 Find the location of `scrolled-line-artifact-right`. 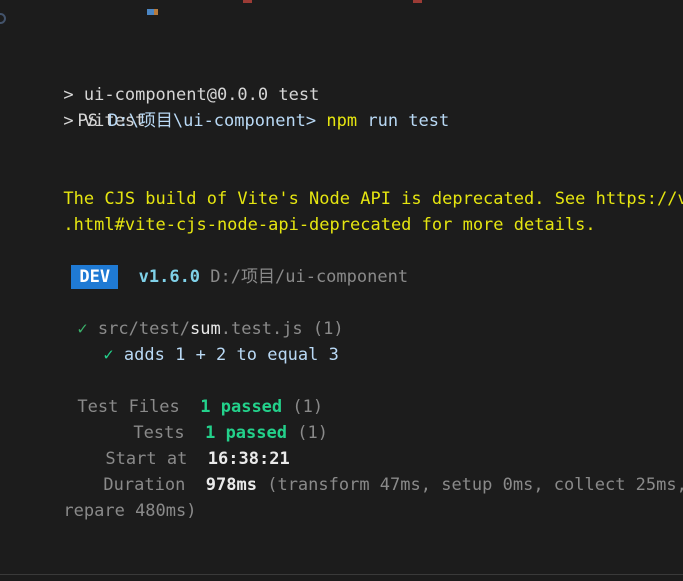

scrolled-line-artifact-right is located at coordinates (417, 1).